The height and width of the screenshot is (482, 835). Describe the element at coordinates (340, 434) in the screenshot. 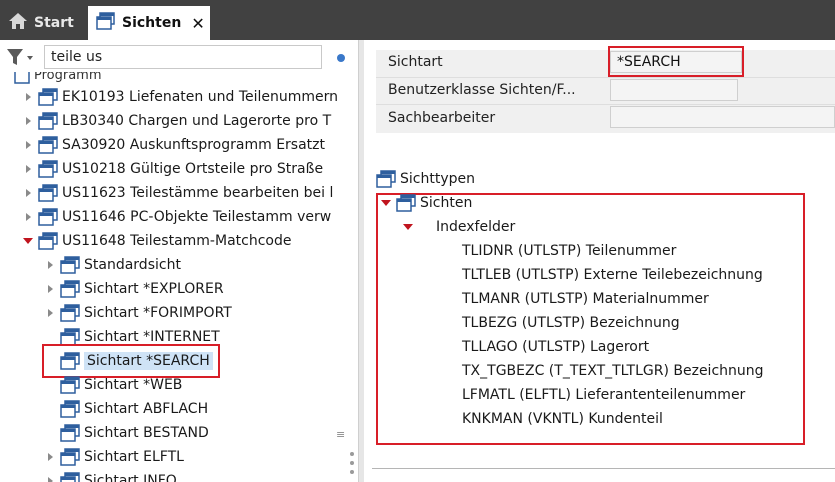

I see `menu-lines-icon: ≡` at that location.